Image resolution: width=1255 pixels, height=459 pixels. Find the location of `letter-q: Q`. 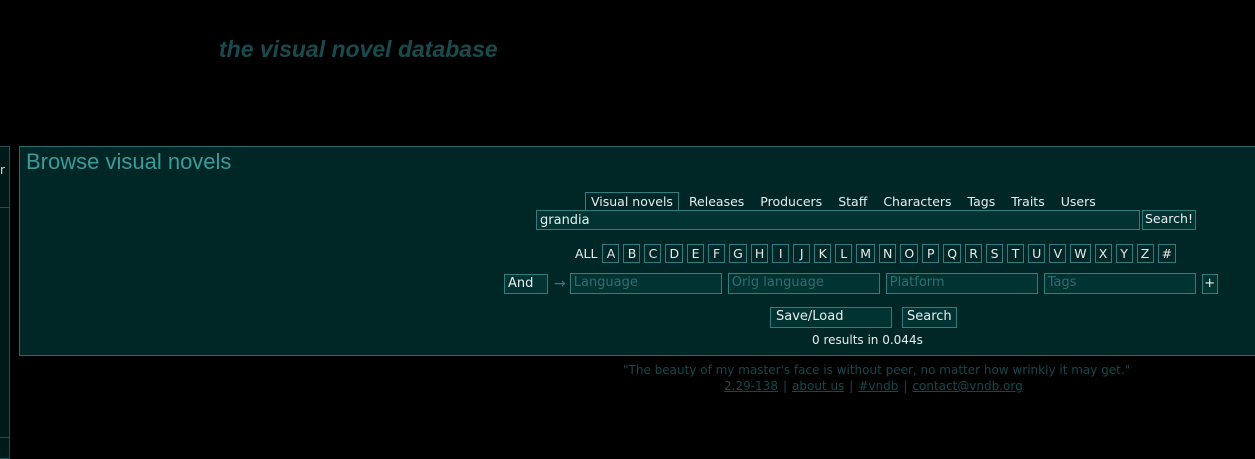

letter-q: Q is located at coordinates (952, 253).